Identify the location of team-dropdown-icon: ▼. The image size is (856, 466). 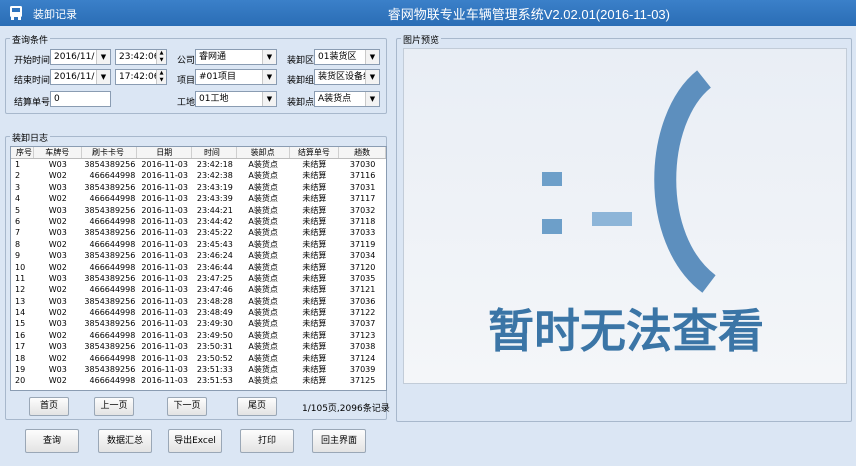
(372, 77).